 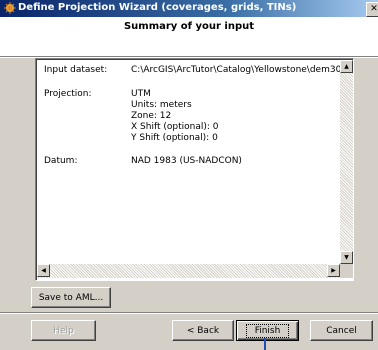 I want to click on scrollbar-corner, so click(x=346, y=271).